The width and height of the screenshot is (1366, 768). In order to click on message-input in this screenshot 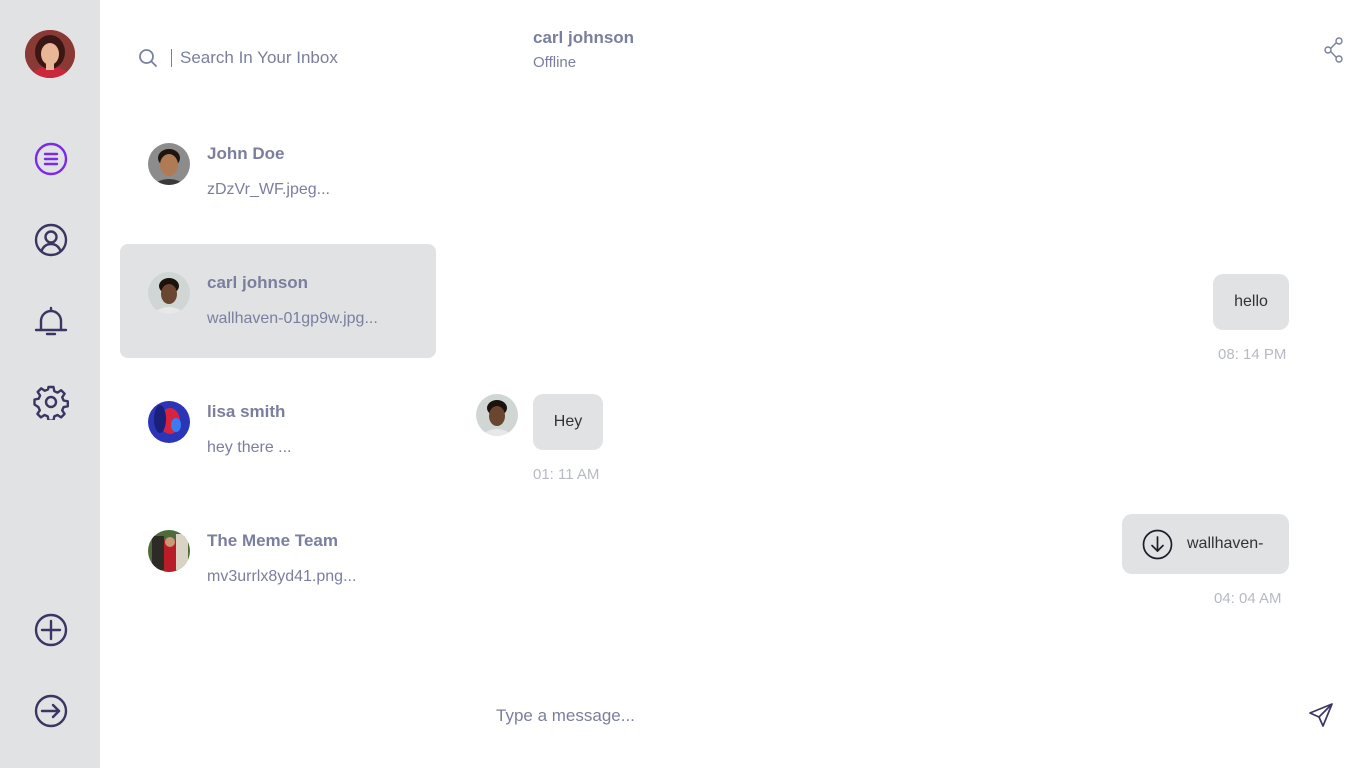, I will do `click(886, 716)`.